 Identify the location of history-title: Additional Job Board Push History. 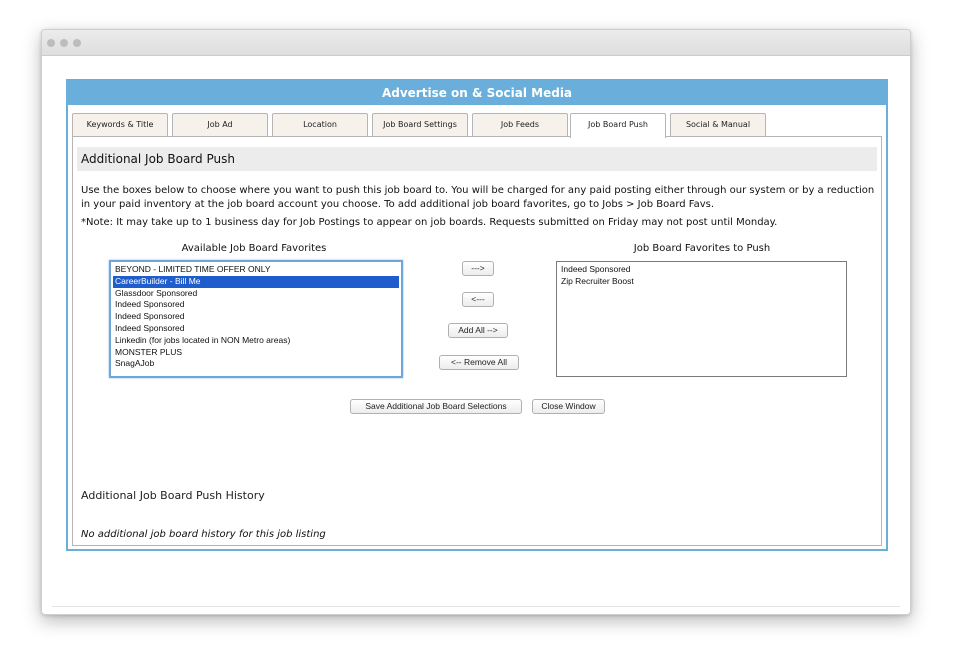
(173, 495).